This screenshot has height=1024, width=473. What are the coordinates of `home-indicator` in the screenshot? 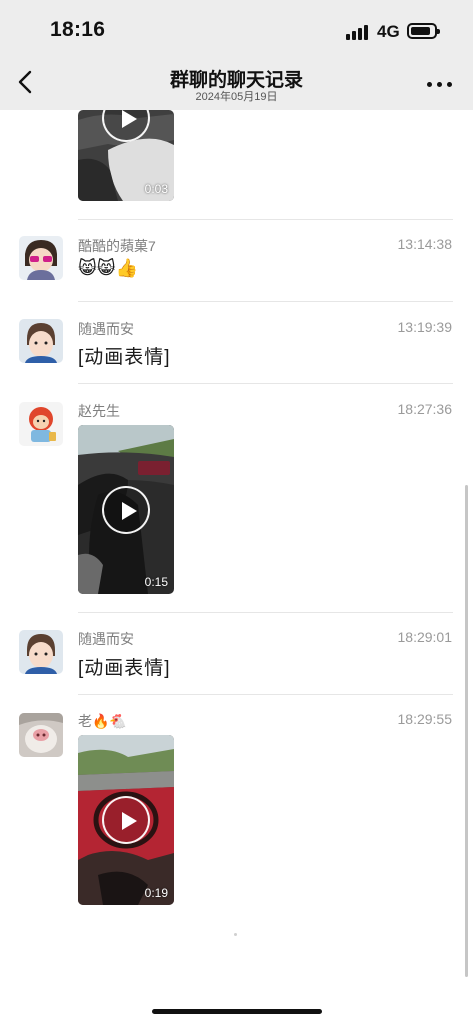 It's located at (237, 1011).